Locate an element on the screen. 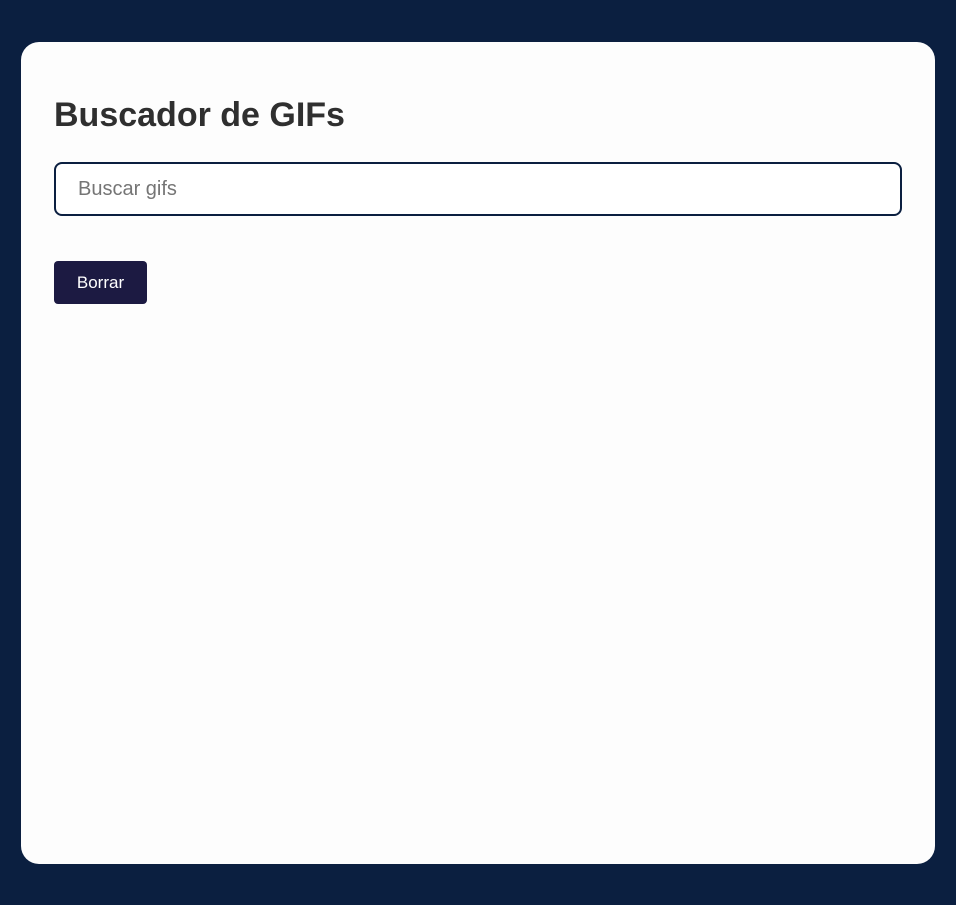  clear-button: Borrar is located at coordinates (100, 282).